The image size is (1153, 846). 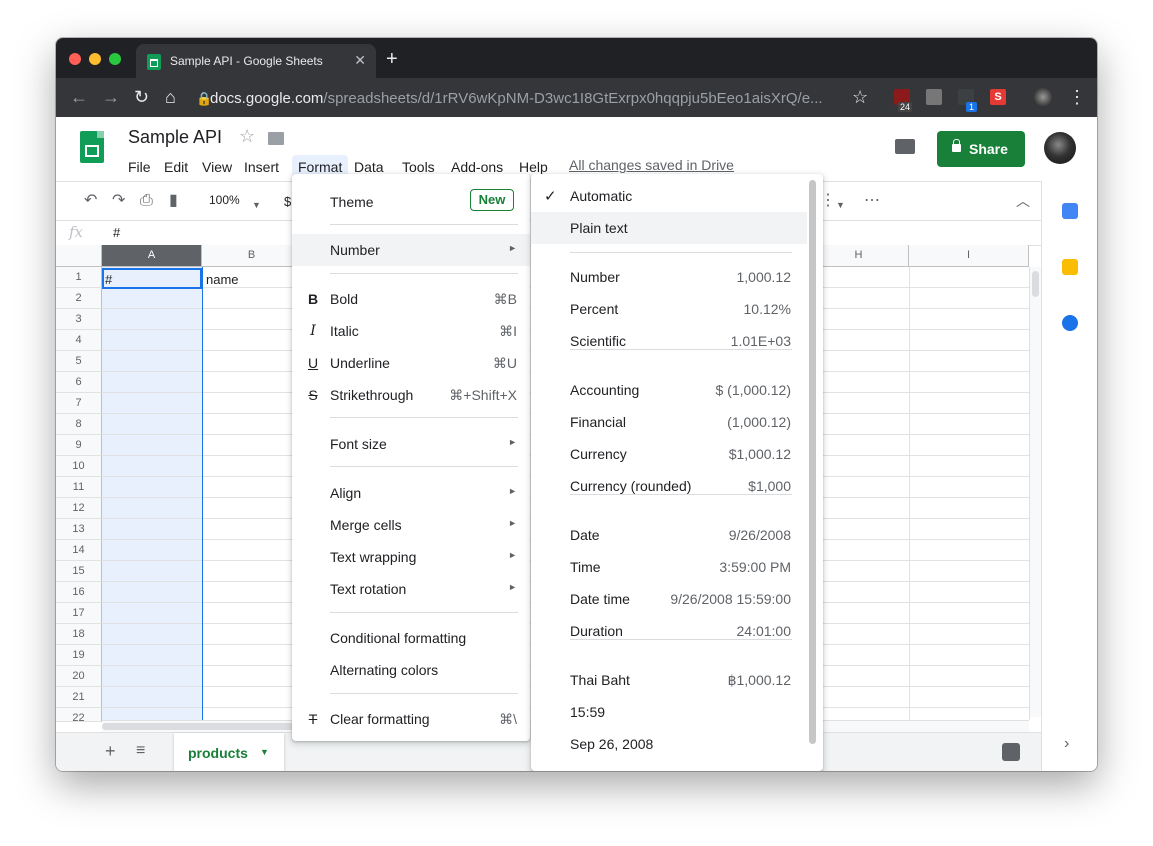 What do you see at coordinates (669, 744) in the screenshot?
I see `number-option: Sep 26, 2008` at bounding box center [669, 744].